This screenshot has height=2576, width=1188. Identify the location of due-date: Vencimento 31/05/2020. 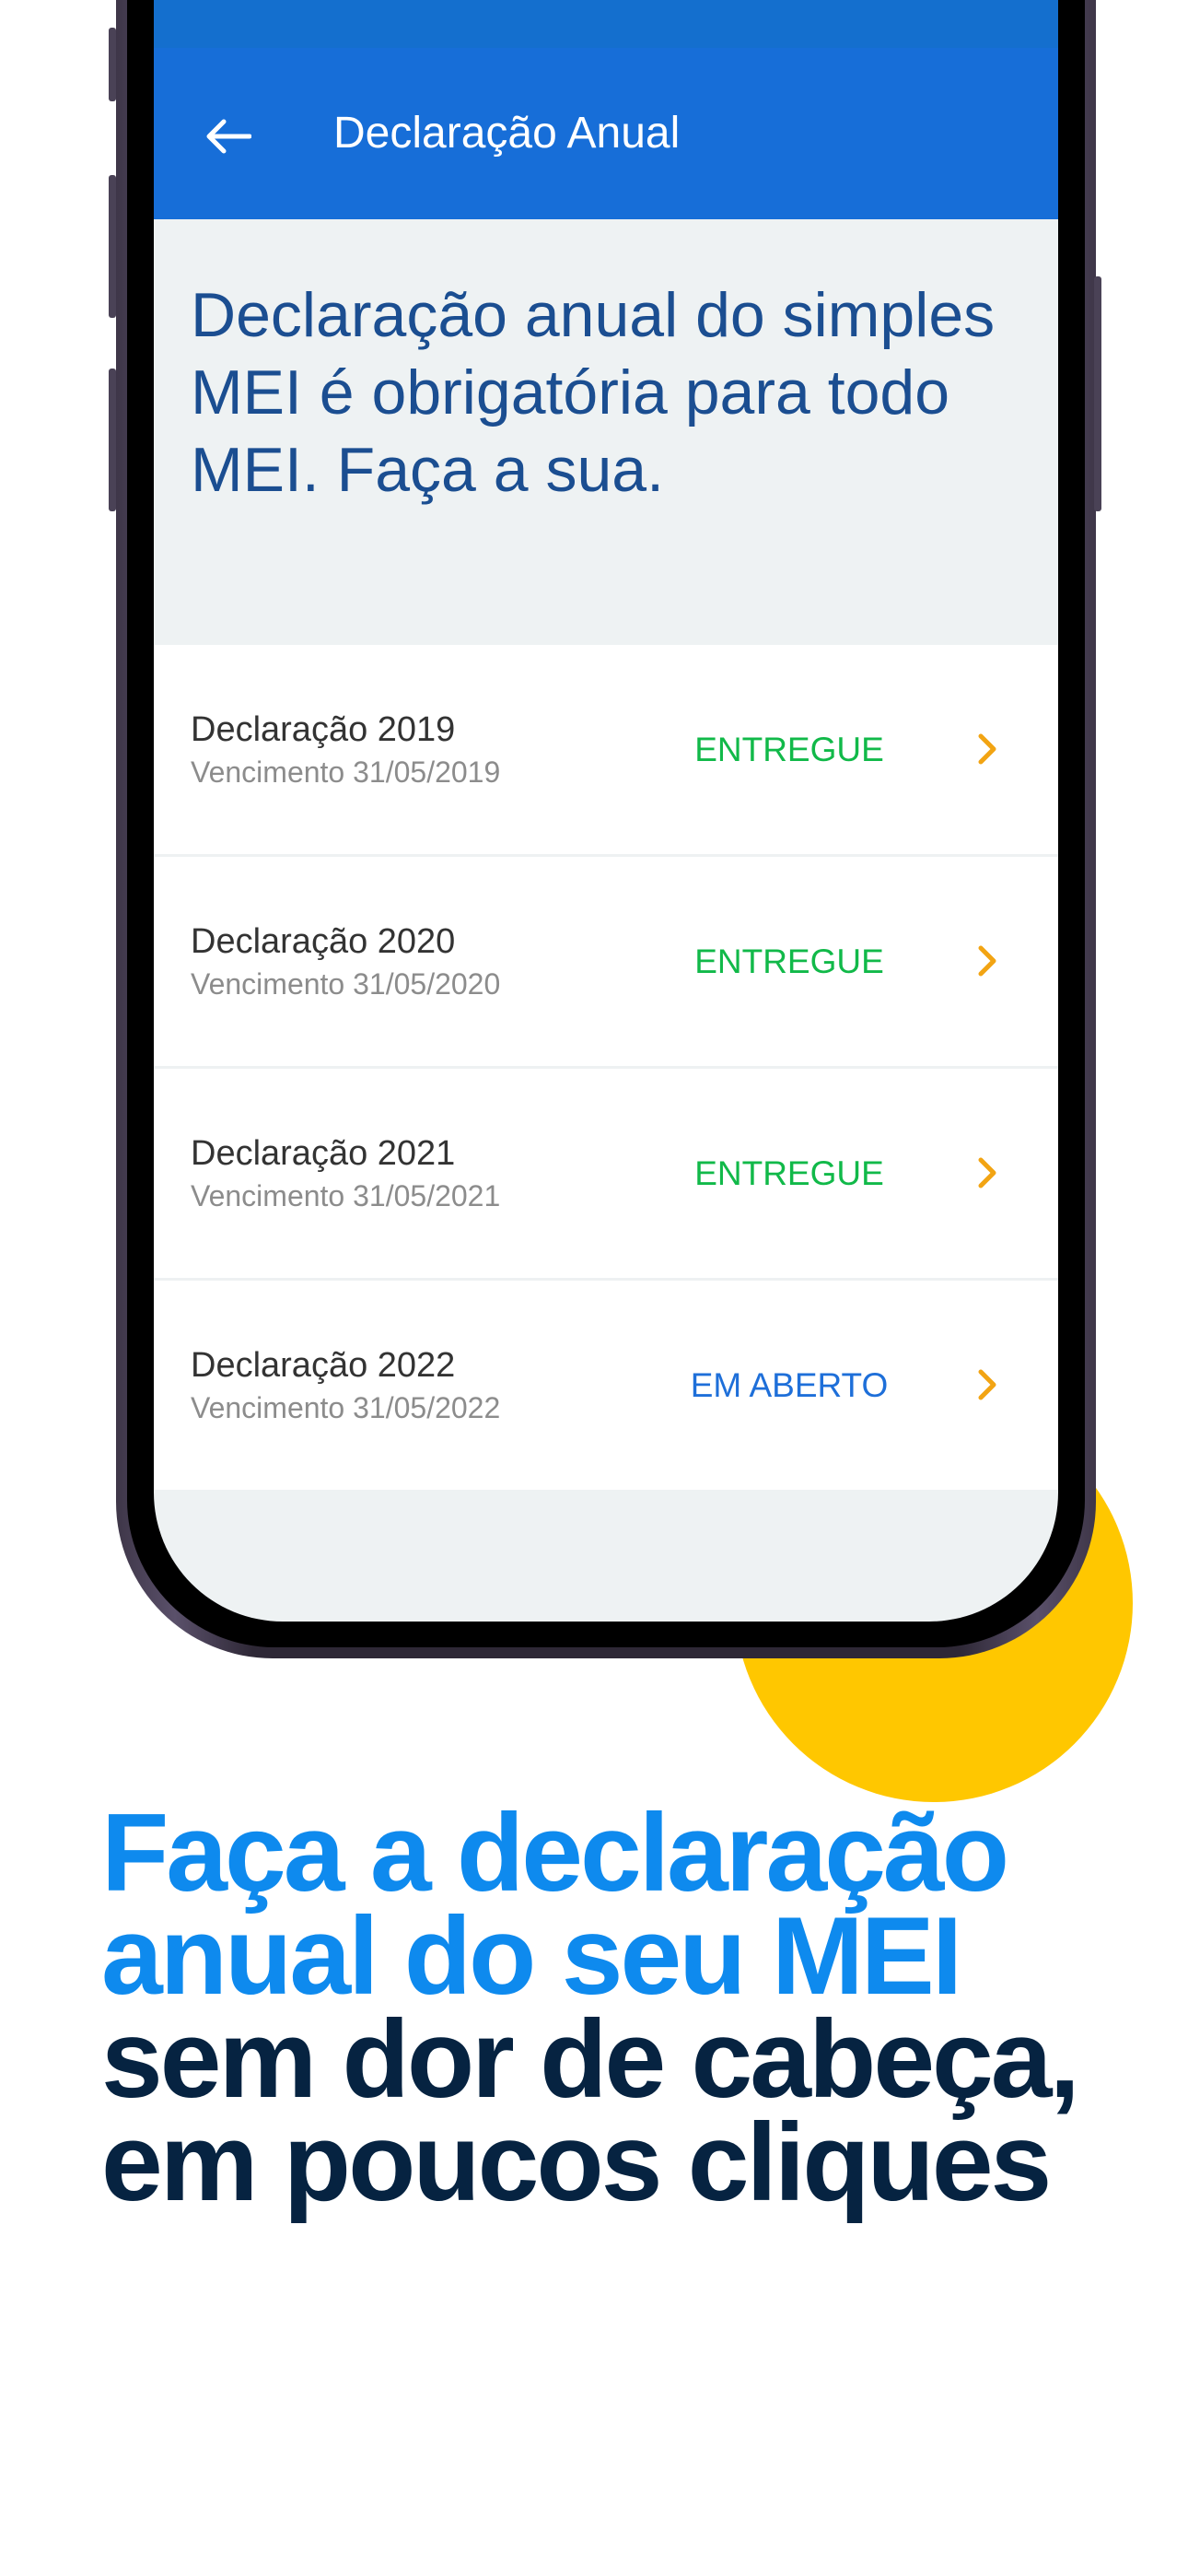
(346, 984).